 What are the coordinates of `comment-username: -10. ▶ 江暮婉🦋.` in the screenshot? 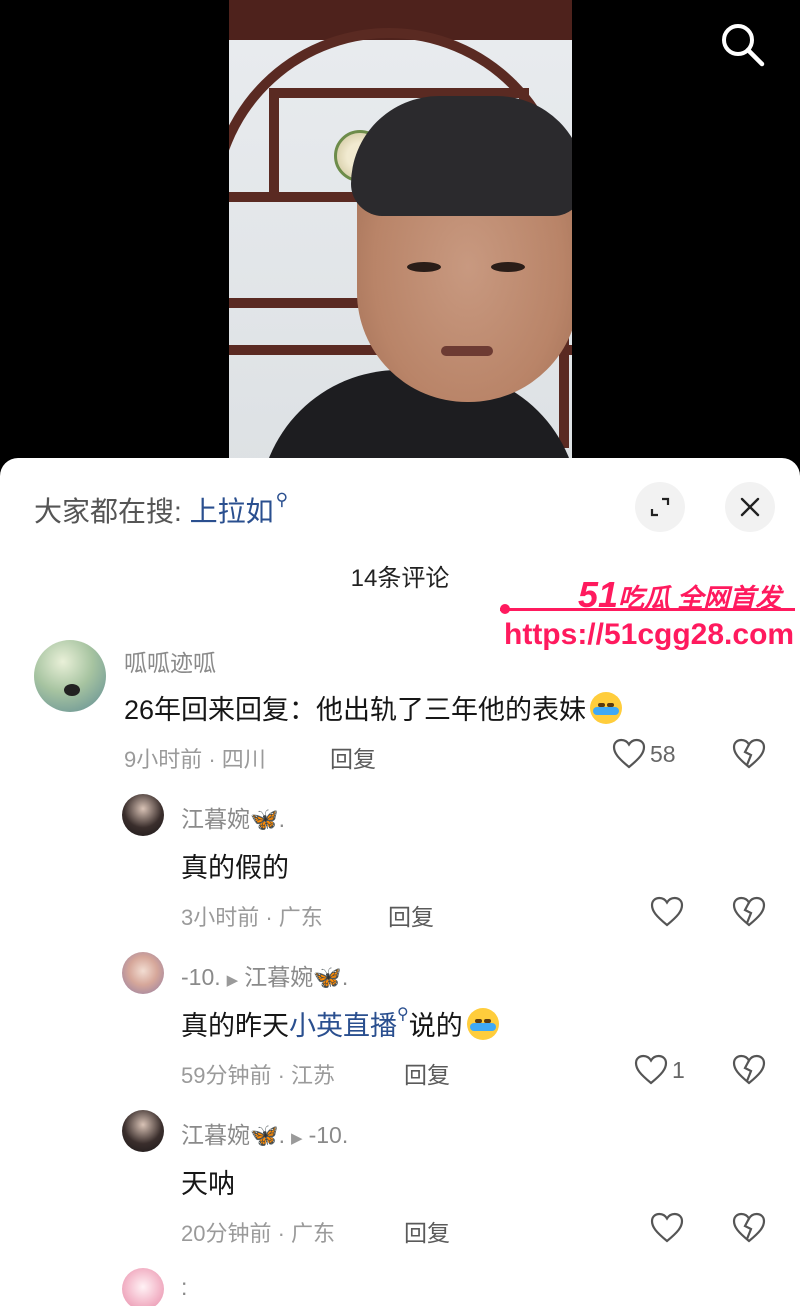 It's located at (264, 975).